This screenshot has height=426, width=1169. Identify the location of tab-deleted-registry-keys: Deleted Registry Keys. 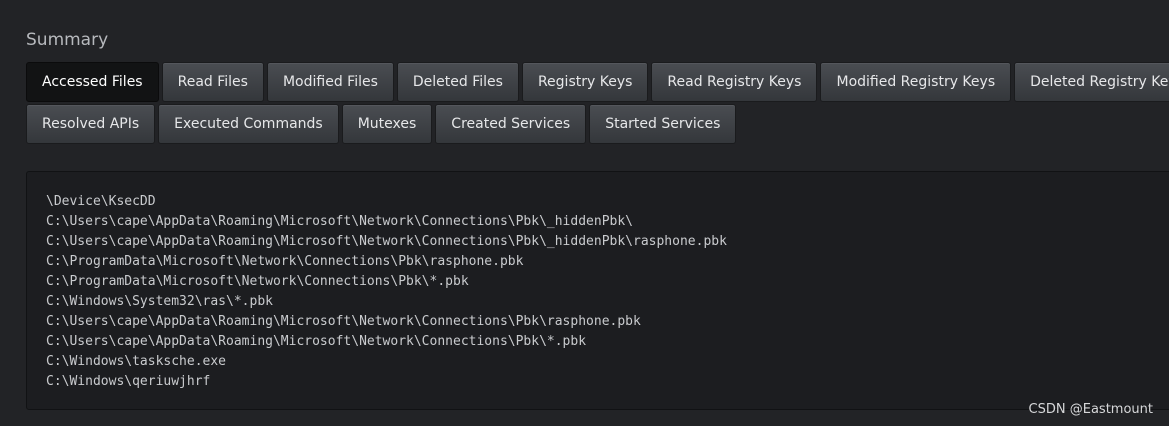
(1091, 82).